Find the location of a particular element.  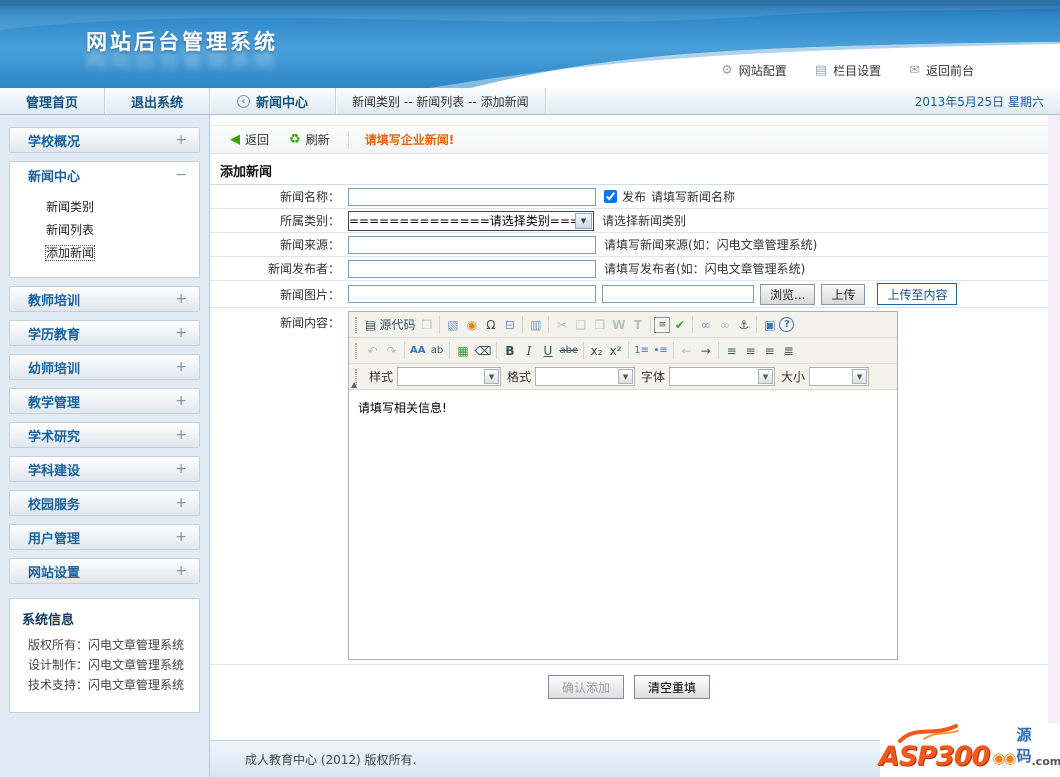

news-image-input is located at coordinates (472, 294).